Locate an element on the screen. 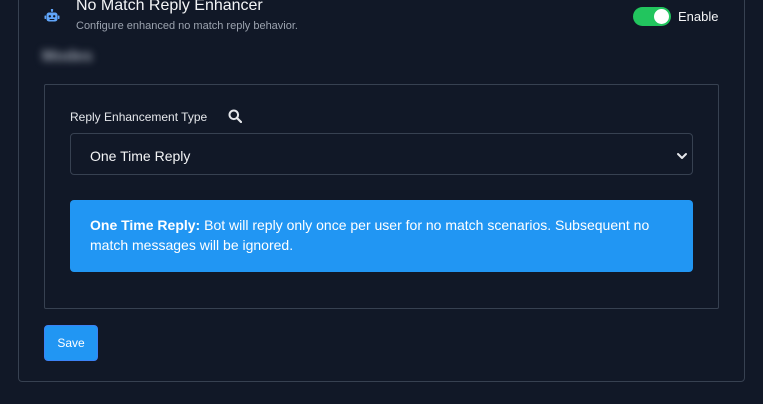 This screenshot has height=404, width=763. chevron-down-icon is located at coordinates (682, 155).